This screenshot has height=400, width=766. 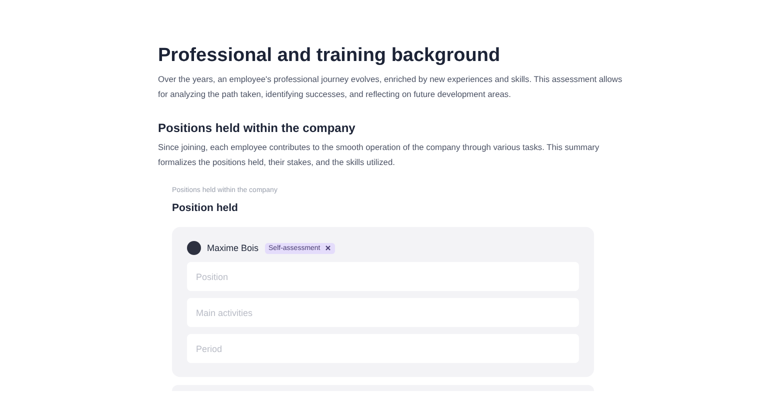 I want to click on section-description: Since joining, each employee contributes to the smooth operation of the company through various tasks. This summary formalizes the positions held, their stakes, and the skills utilized., so click(x=379, y=155).